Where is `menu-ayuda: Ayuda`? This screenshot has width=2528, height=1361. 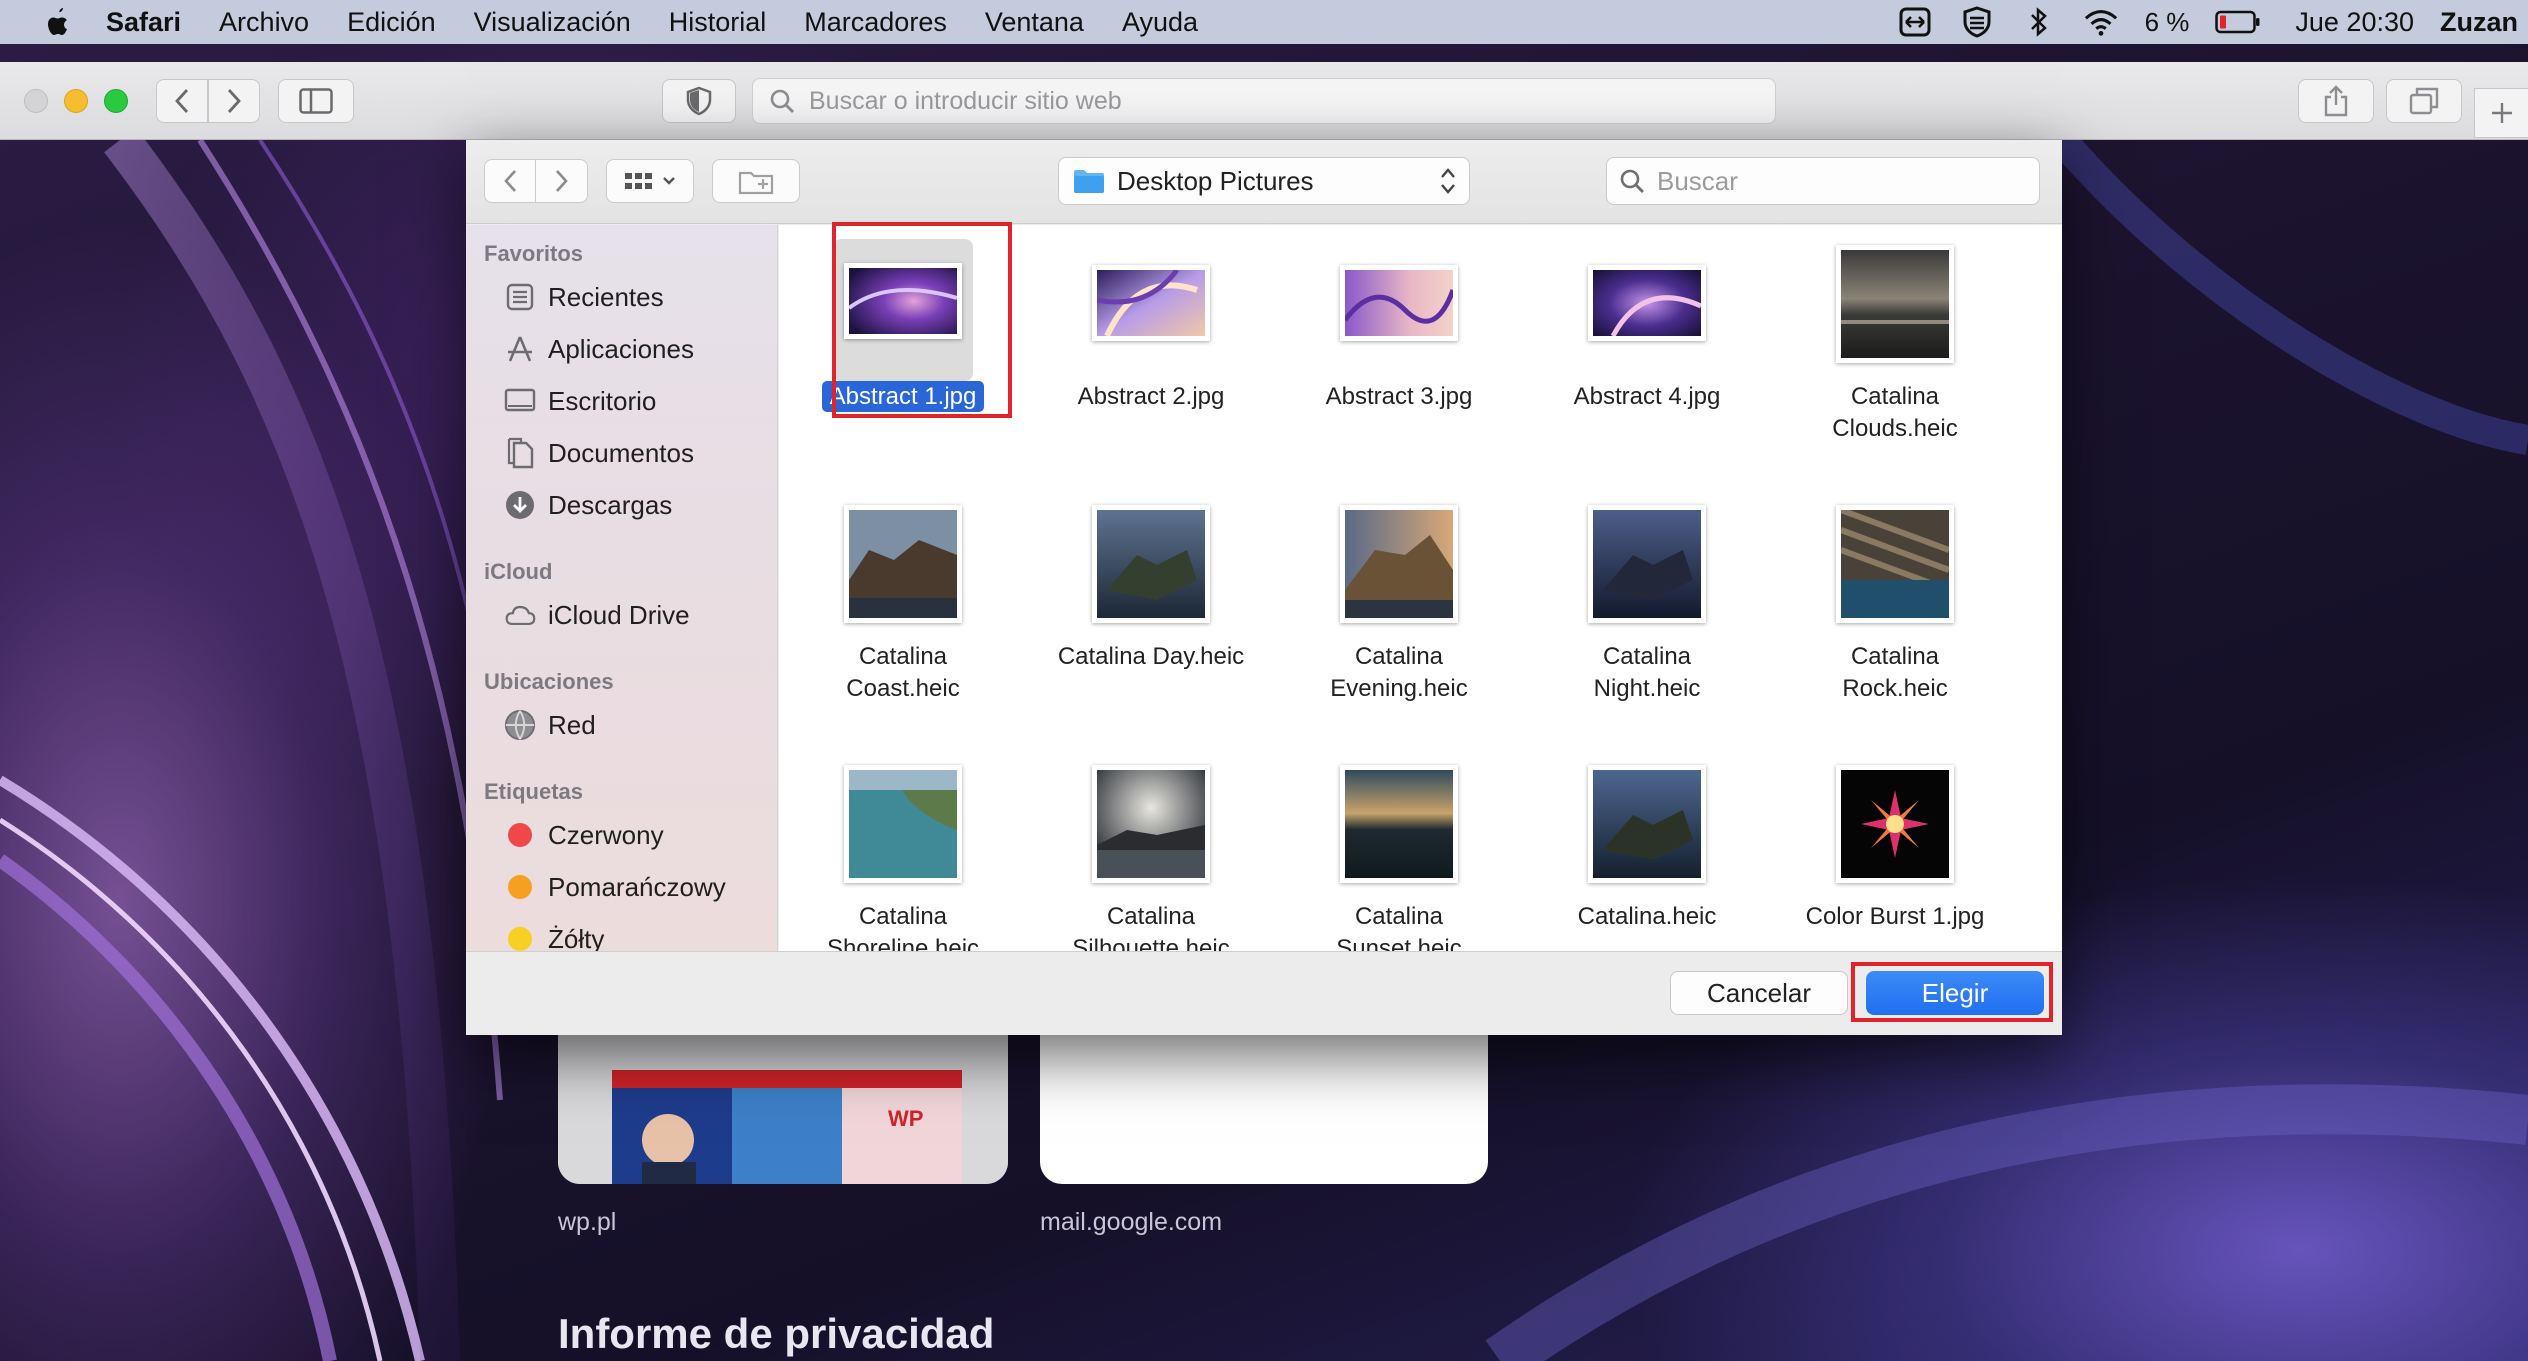
menu-ayuda: Ayuda is located at coordinates (1160, 22).